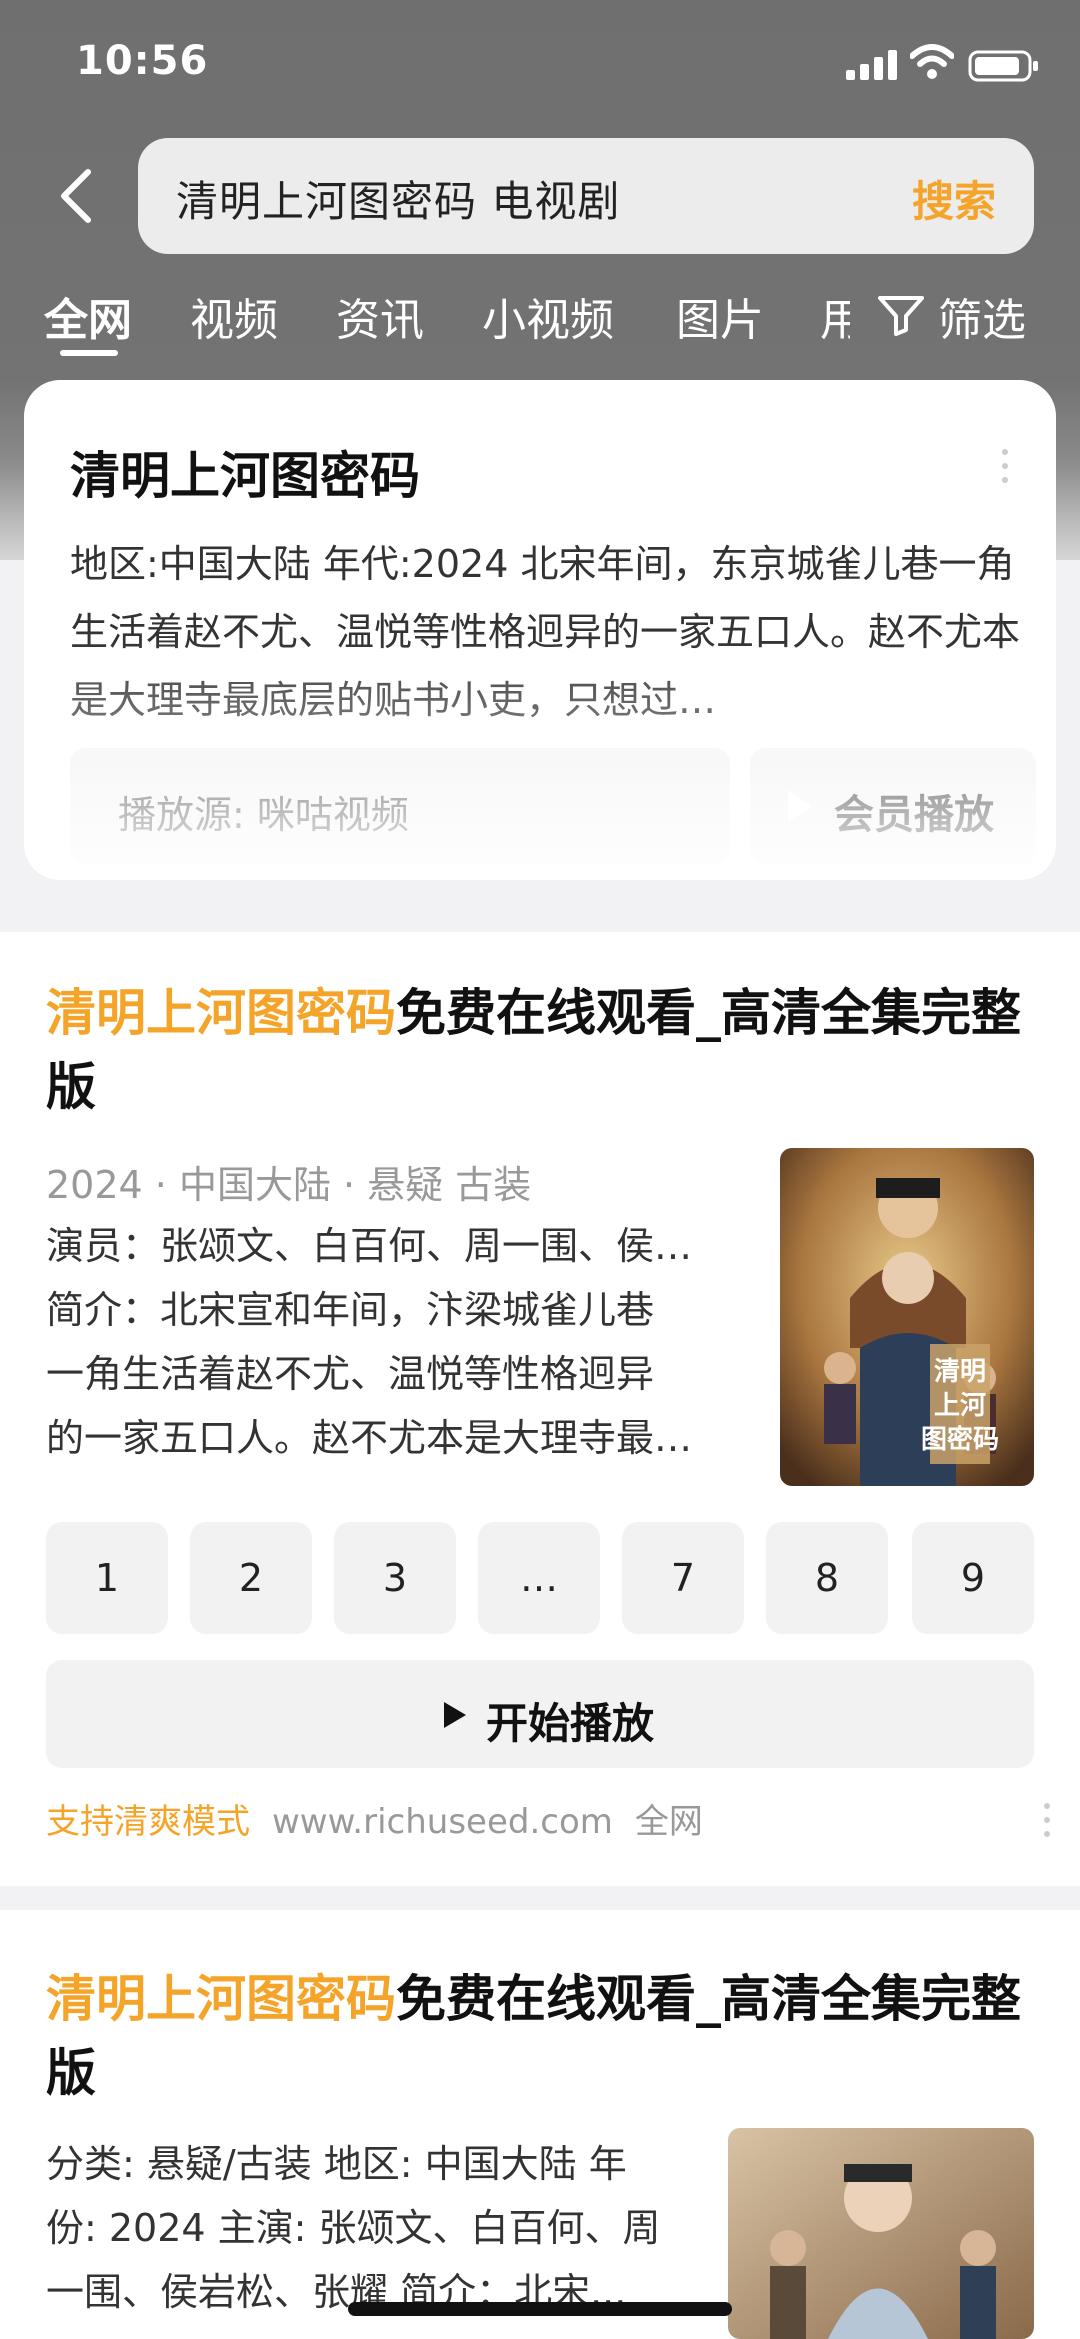  Describe the element at coordinates (148, 1822) in the screenshot. I see `clean-mode-tag: 支持清爽模式` at that location.